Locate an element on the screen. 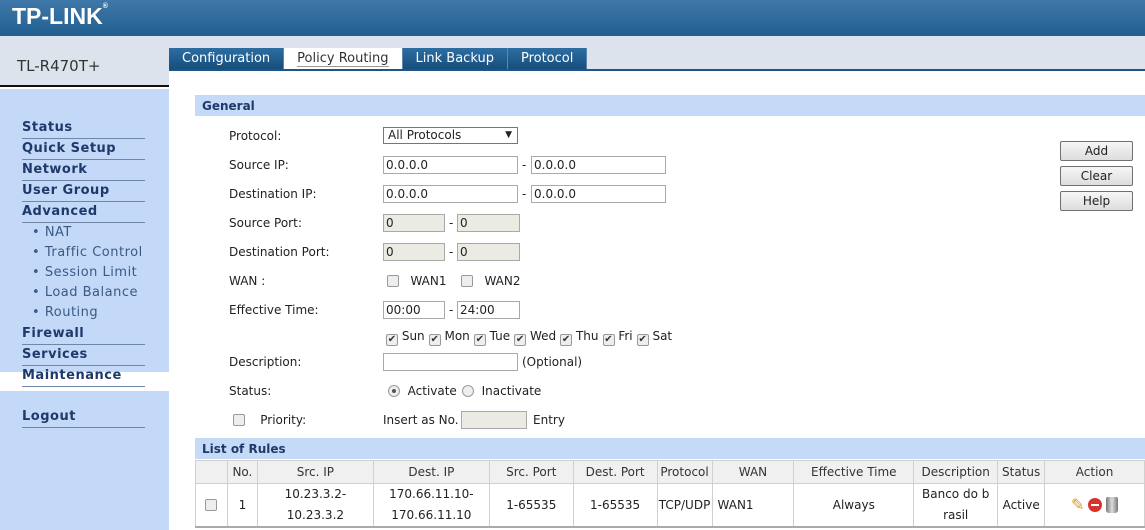  label: WAN1 is located at coordinates (428, 281).